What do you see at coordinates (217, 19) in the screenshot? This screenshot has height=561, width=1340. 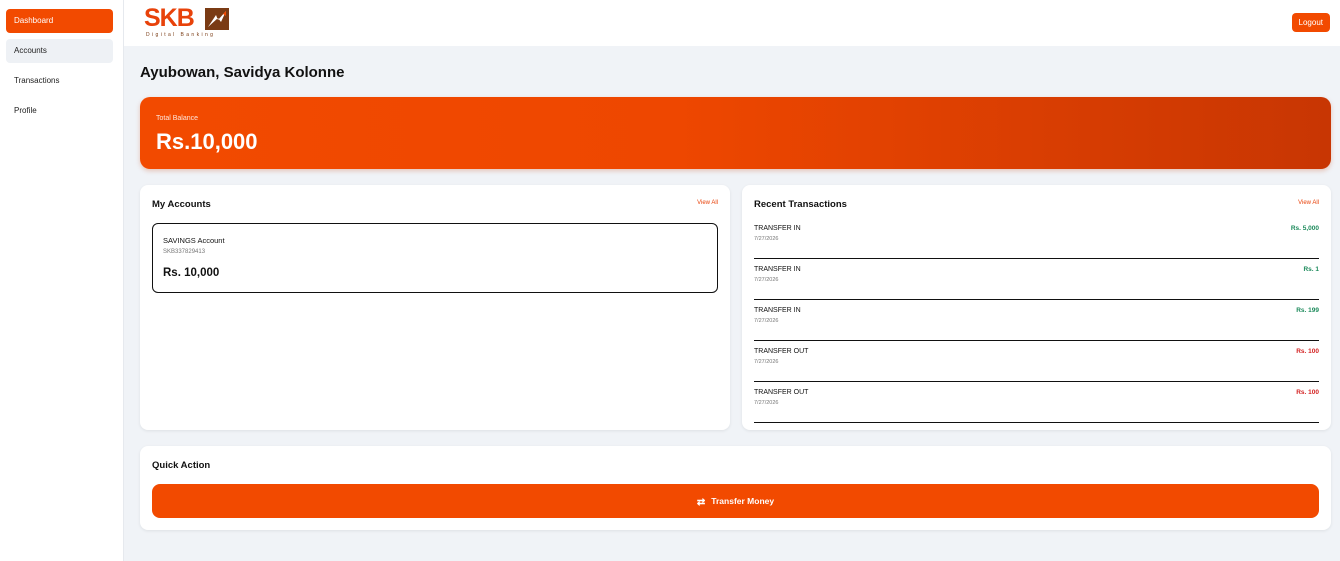 I see `logo-mark-icon` at bounding box center [217, 19].